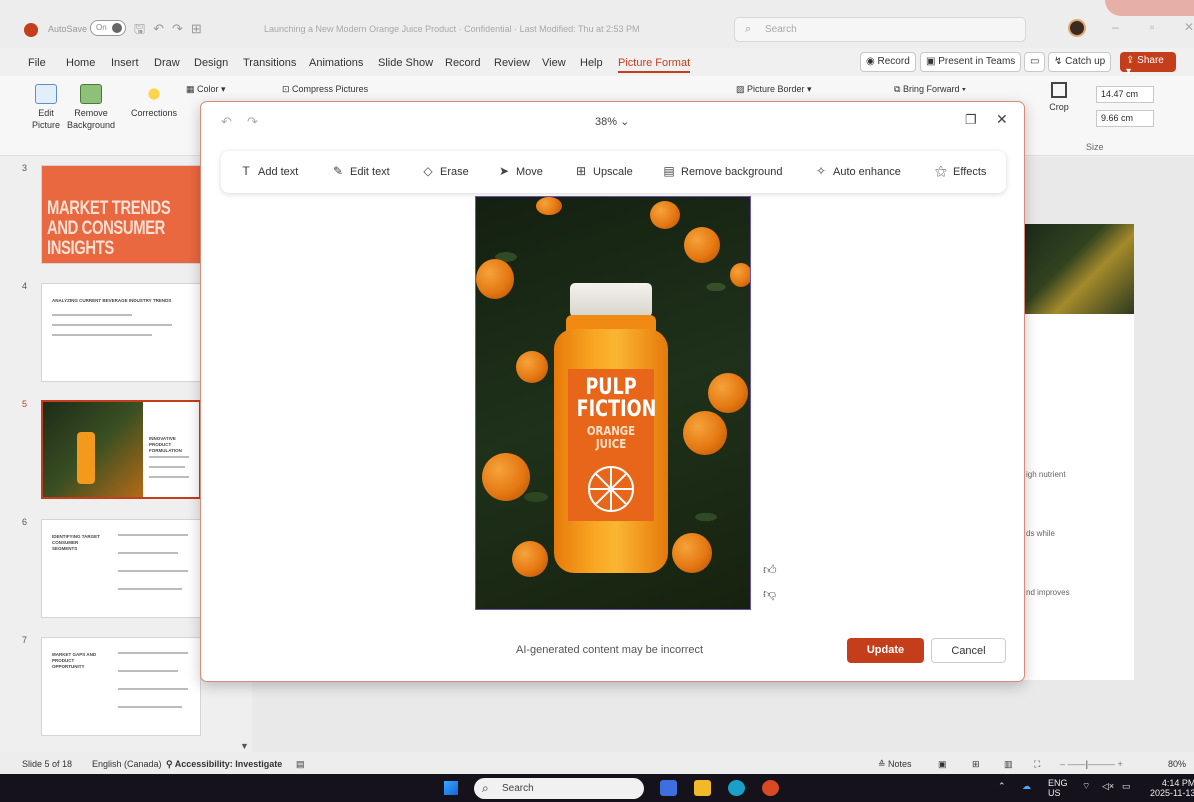  Describe the element at coordinates (244, 746) in the screenshot. I see `scroll-down-icon: ▼` at that location.